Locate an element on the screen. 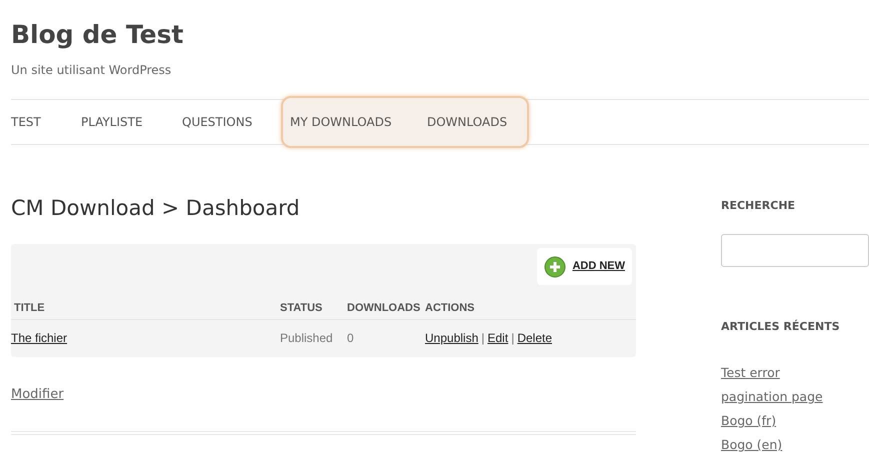  action-link: Delete is located at coordinates (534, 338).